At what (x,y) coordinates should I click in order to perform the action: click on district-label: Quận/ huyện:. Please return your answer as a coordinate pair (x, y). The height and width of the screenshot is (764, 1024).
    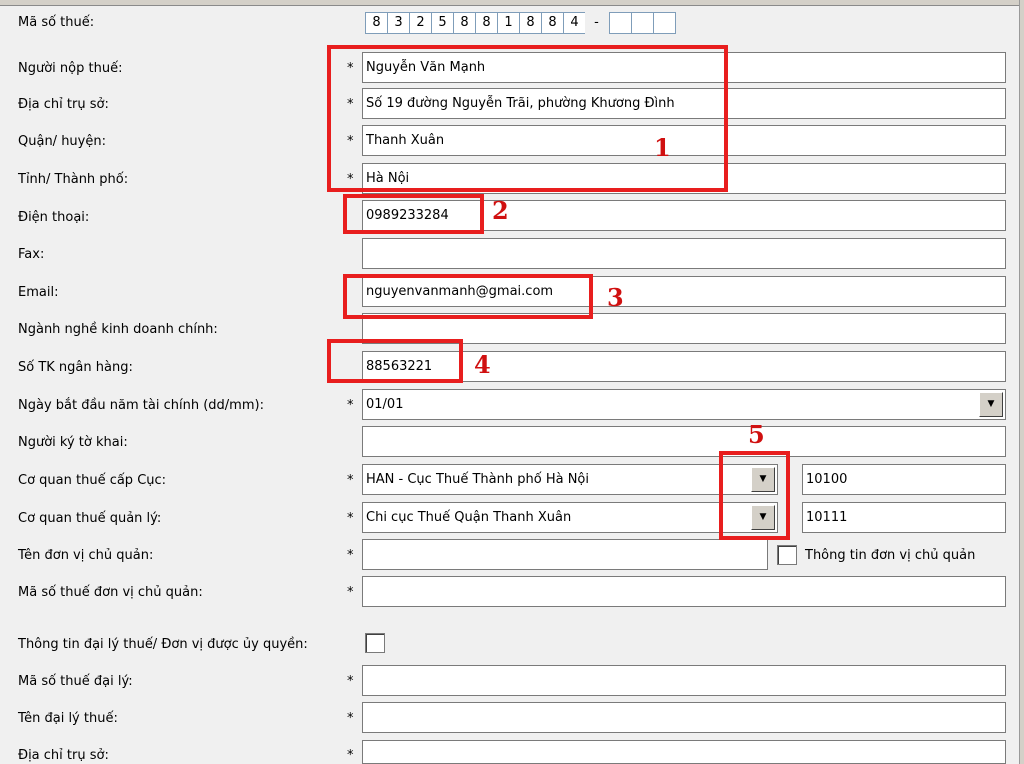
    Looking at the image, I should click on (62, 141).